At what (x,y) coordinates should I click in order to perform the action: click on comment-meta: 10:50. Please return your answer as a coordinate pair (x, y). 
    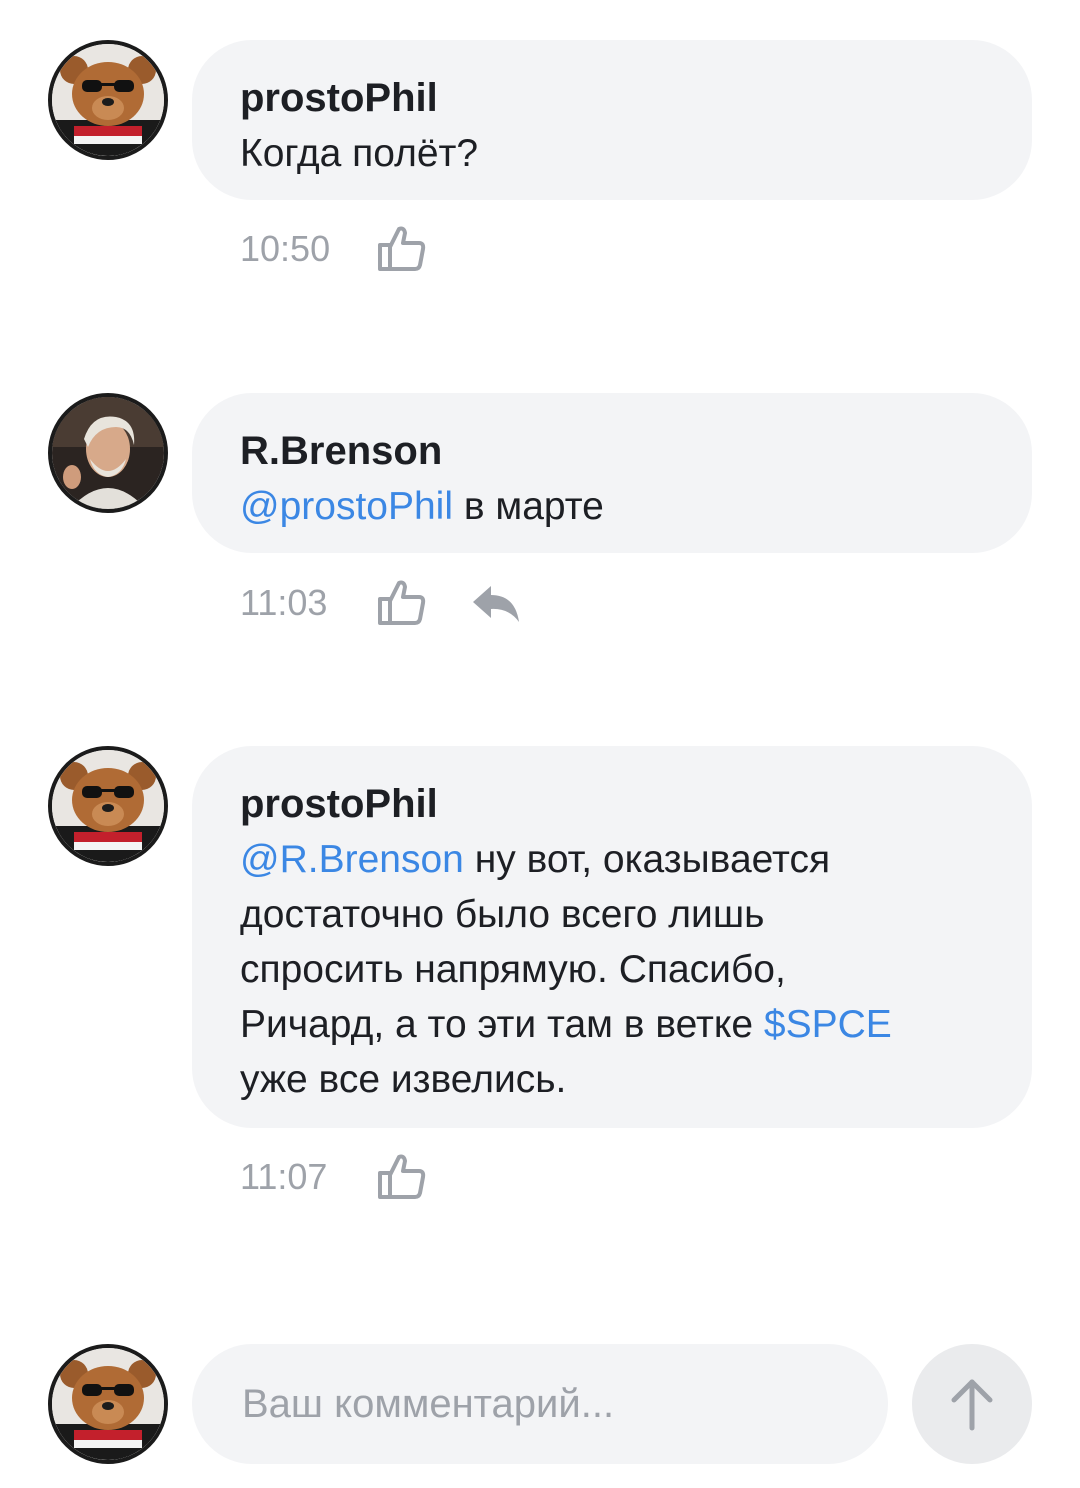
    Looking at the image, I should click on (334, 249).